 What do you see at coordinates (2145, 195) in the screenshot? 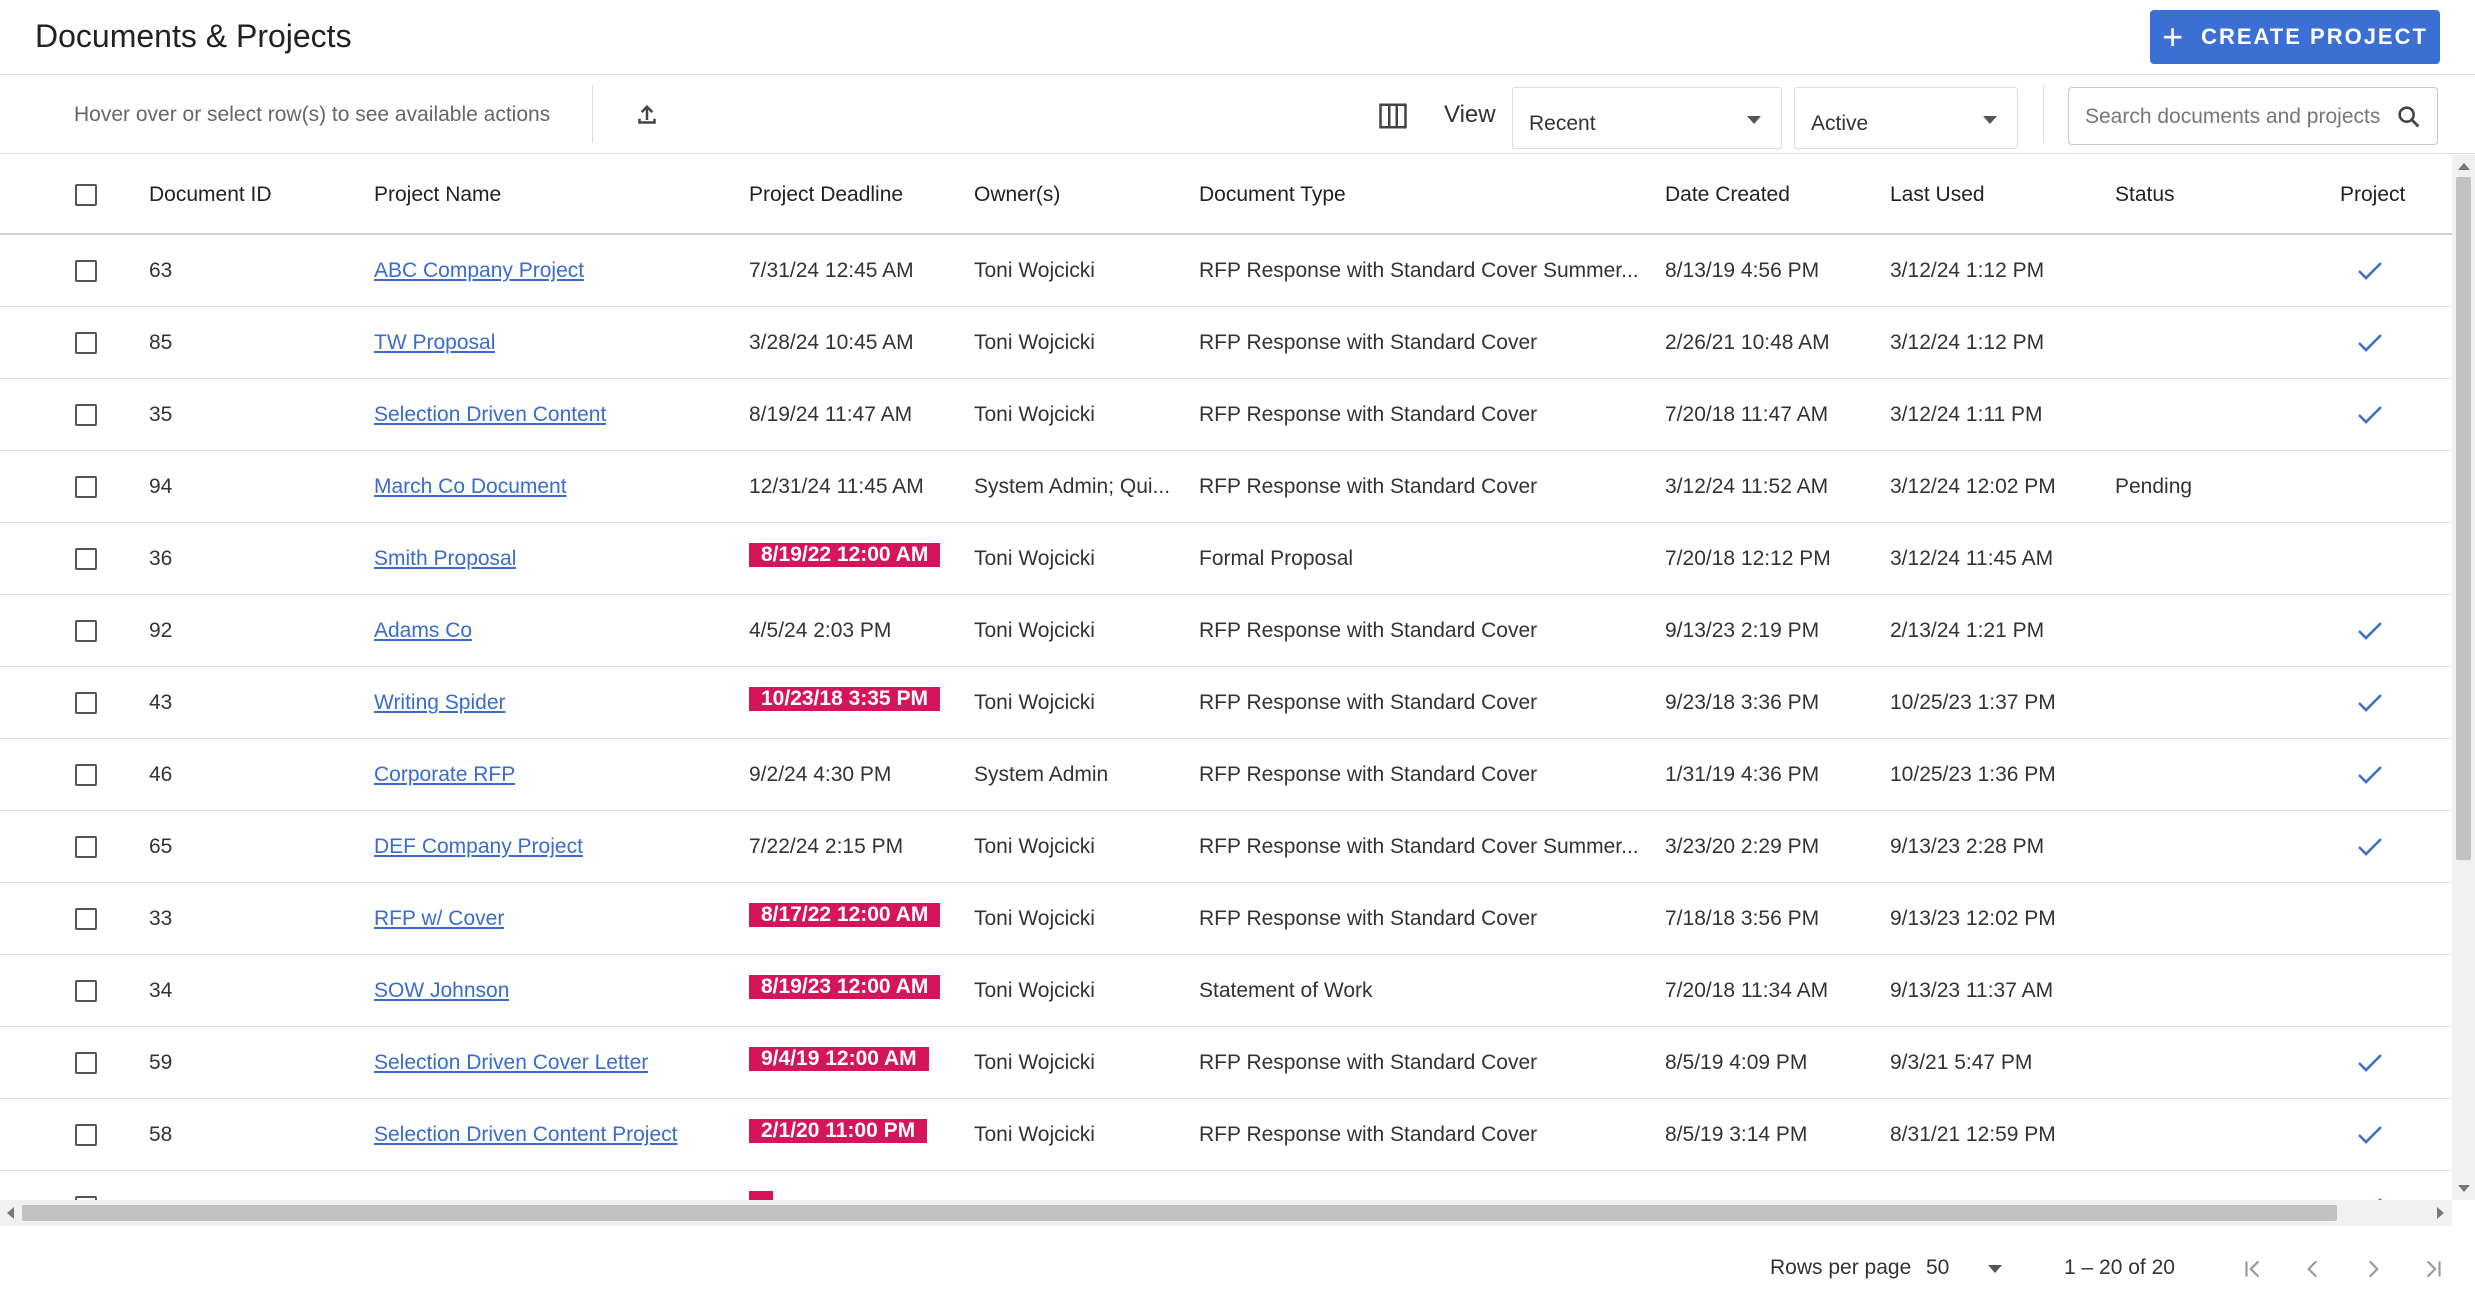
I see `column-header-status: Status` at bounding box center [2145, 195].